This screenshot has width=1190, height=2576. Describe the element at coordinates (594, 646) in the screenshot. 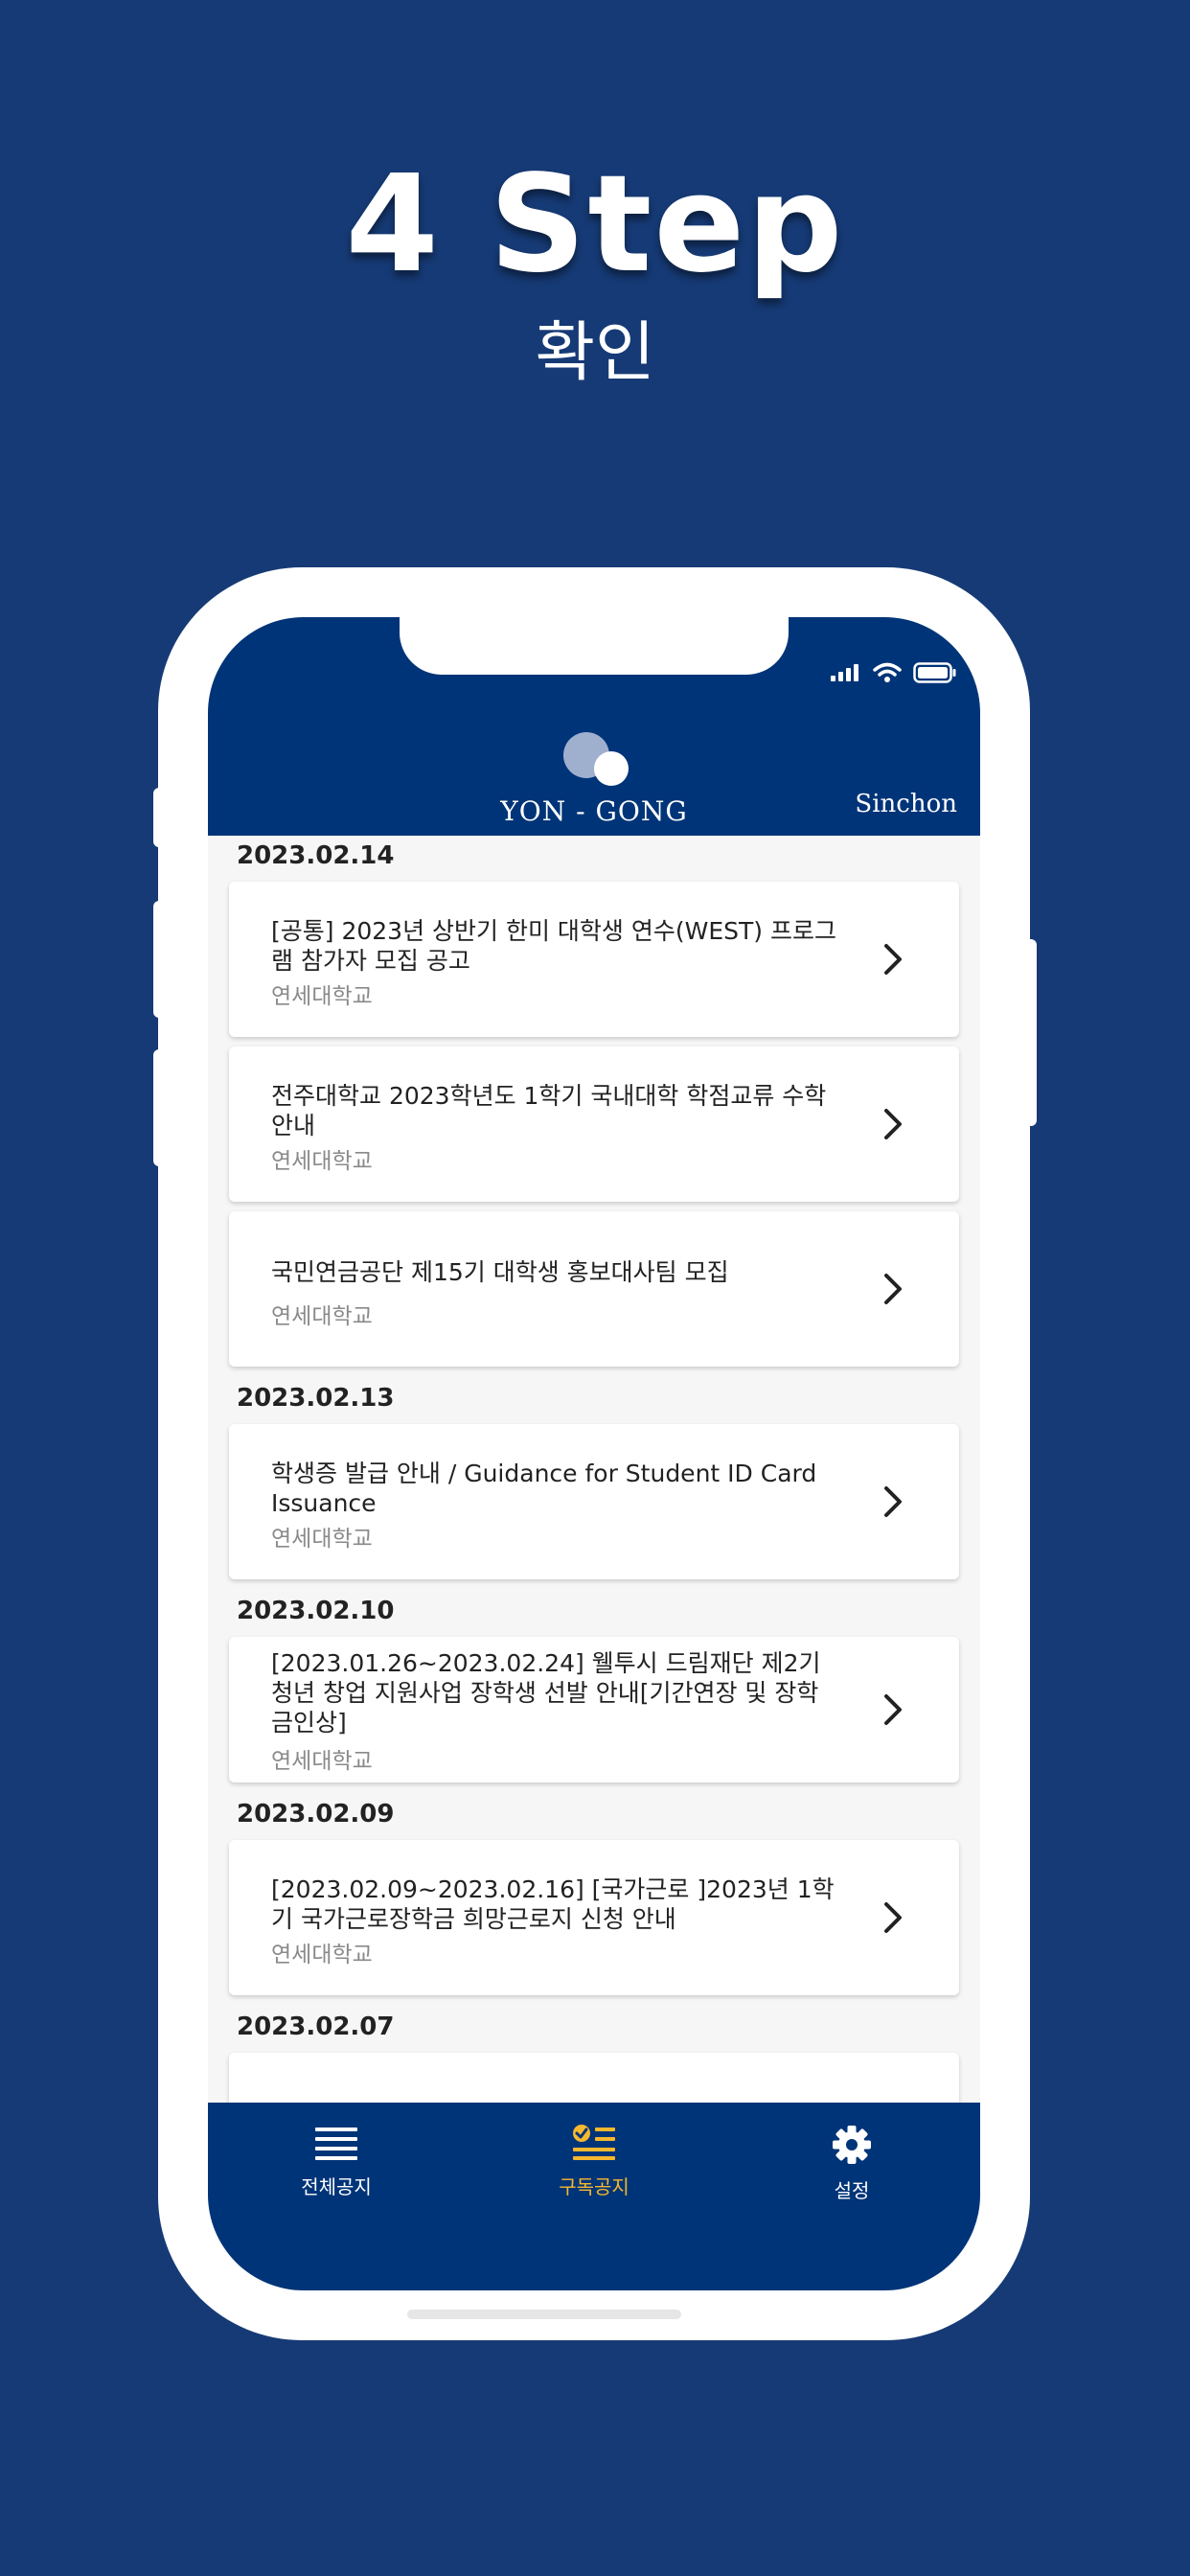

I see `phone-notch` at that location.